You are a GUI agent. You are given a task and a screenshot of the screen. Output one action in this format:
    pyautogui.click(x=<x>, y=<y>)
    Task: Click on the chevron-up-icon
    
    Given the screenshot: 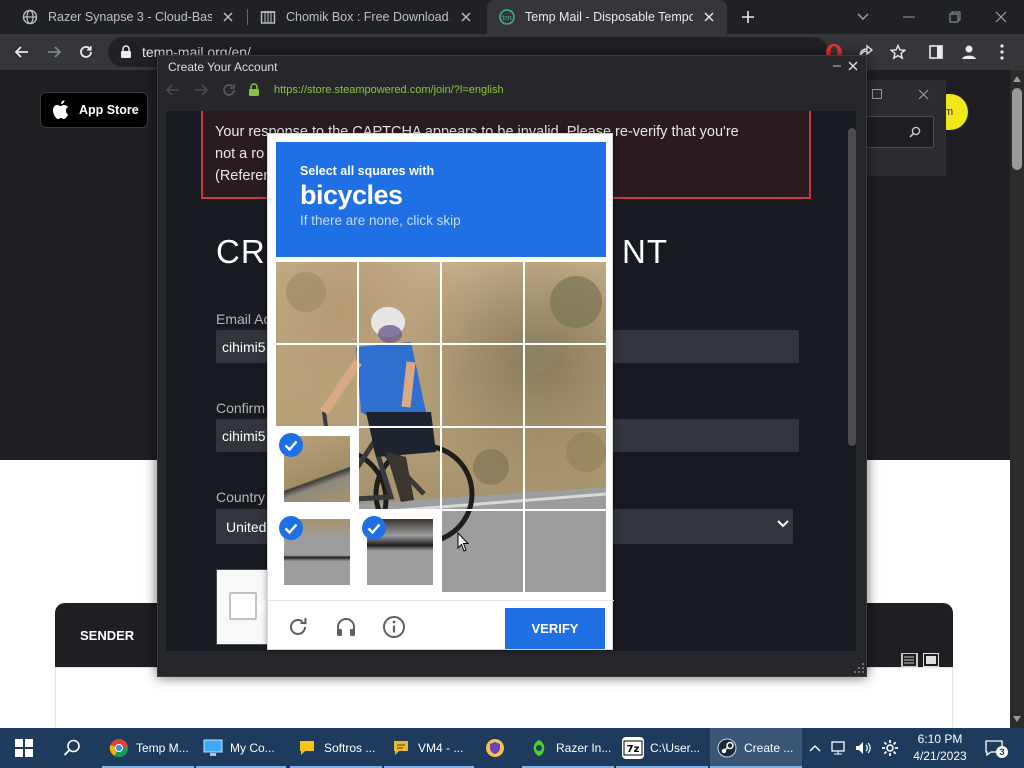 What is the action you would take?
    pyautogui.click(x=815, y=748)
    